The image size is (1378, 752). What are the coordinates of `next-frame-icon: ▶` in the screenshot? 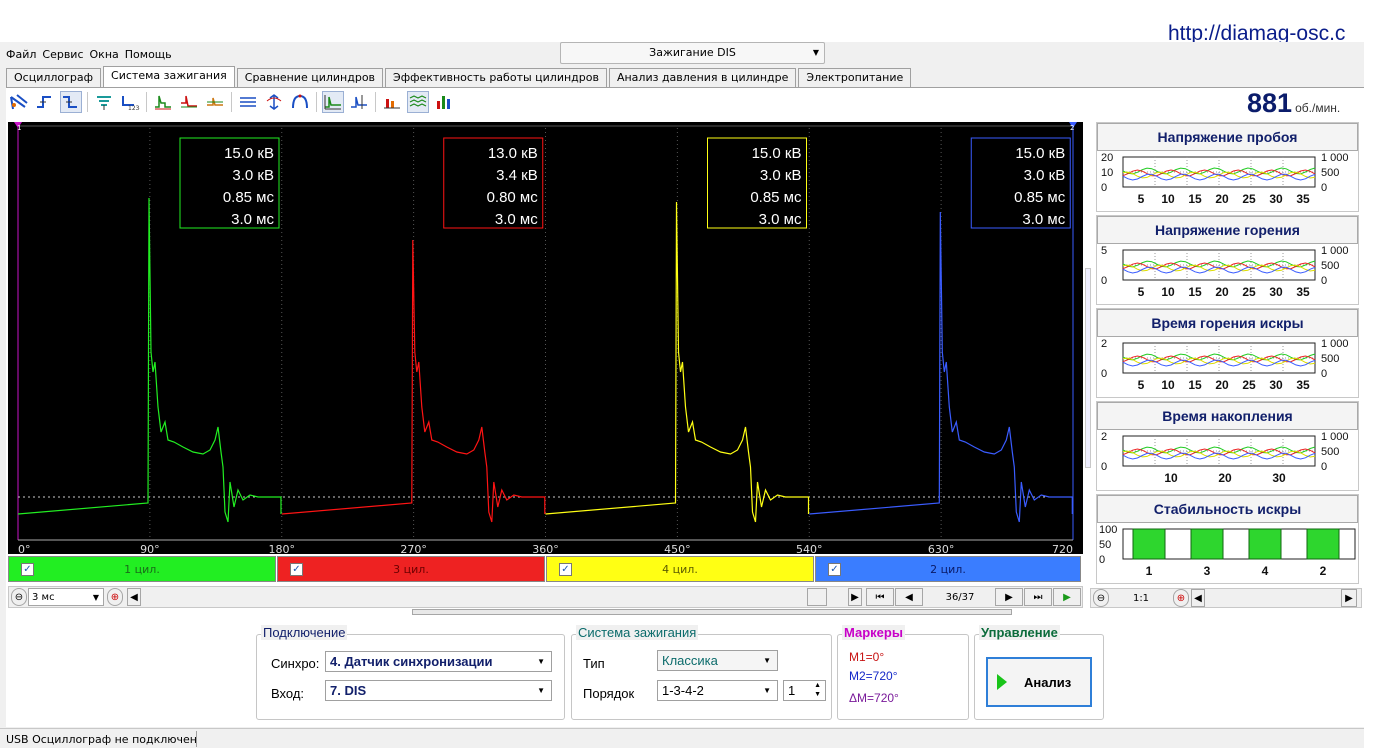 It's located at (1009, 597).